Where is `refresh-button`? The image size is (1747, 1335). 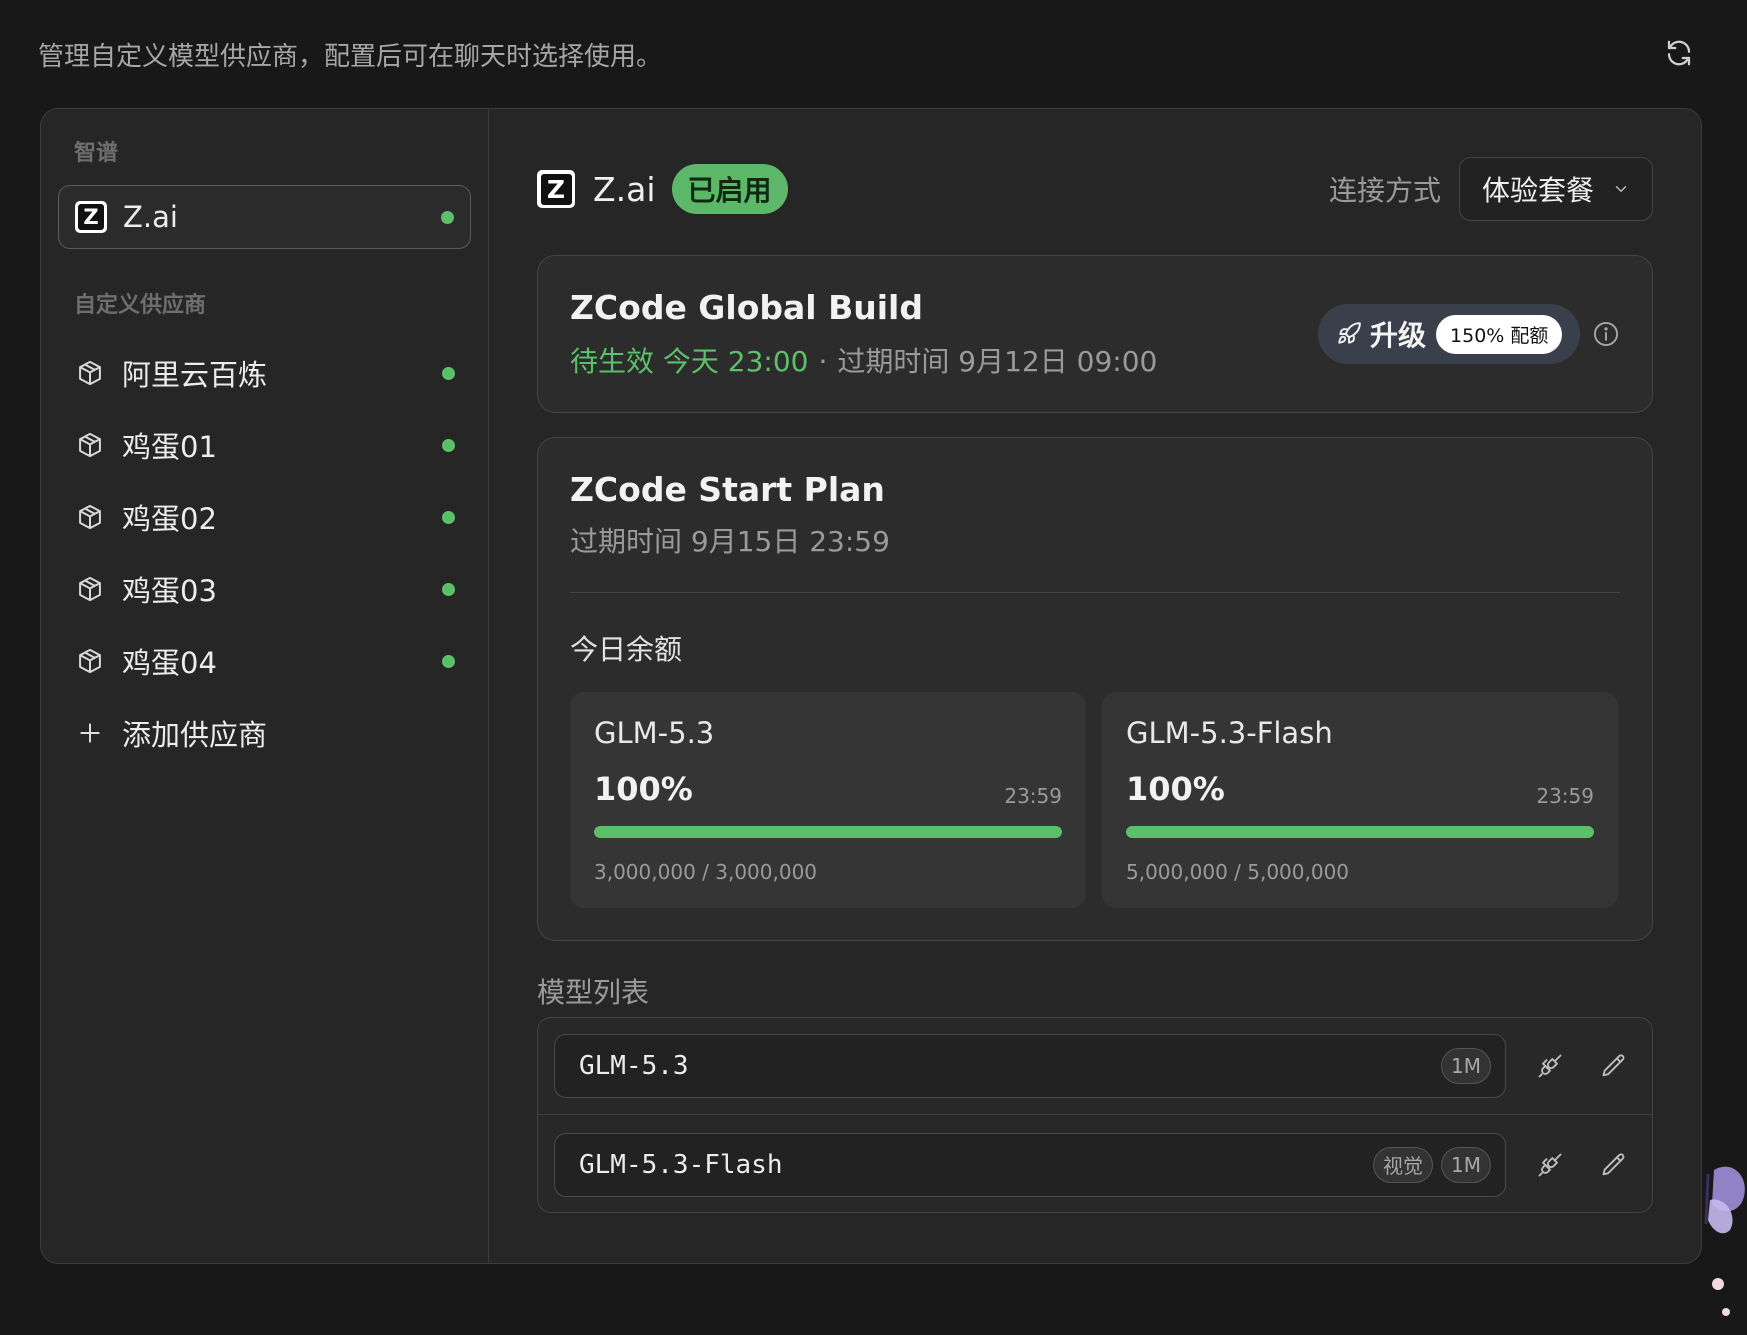 refresh-button is located at coordinates (1679, 53).